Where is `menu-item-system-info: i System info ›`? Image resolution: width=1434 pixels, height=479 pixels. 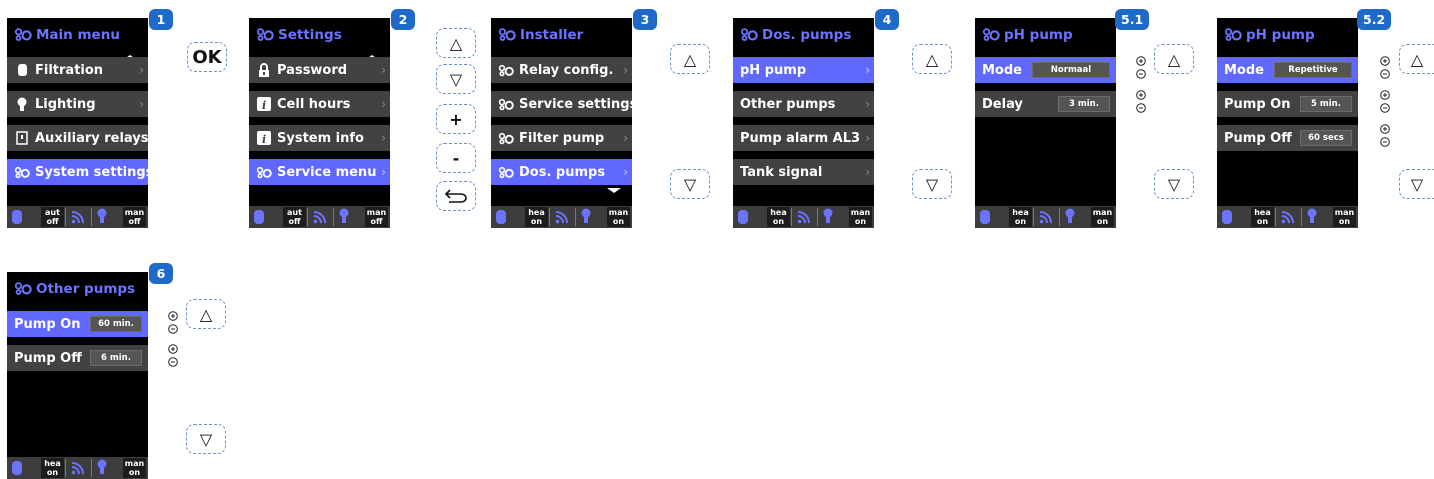
menu-item-system-info: i System info › is located at coordinates (319, 138).